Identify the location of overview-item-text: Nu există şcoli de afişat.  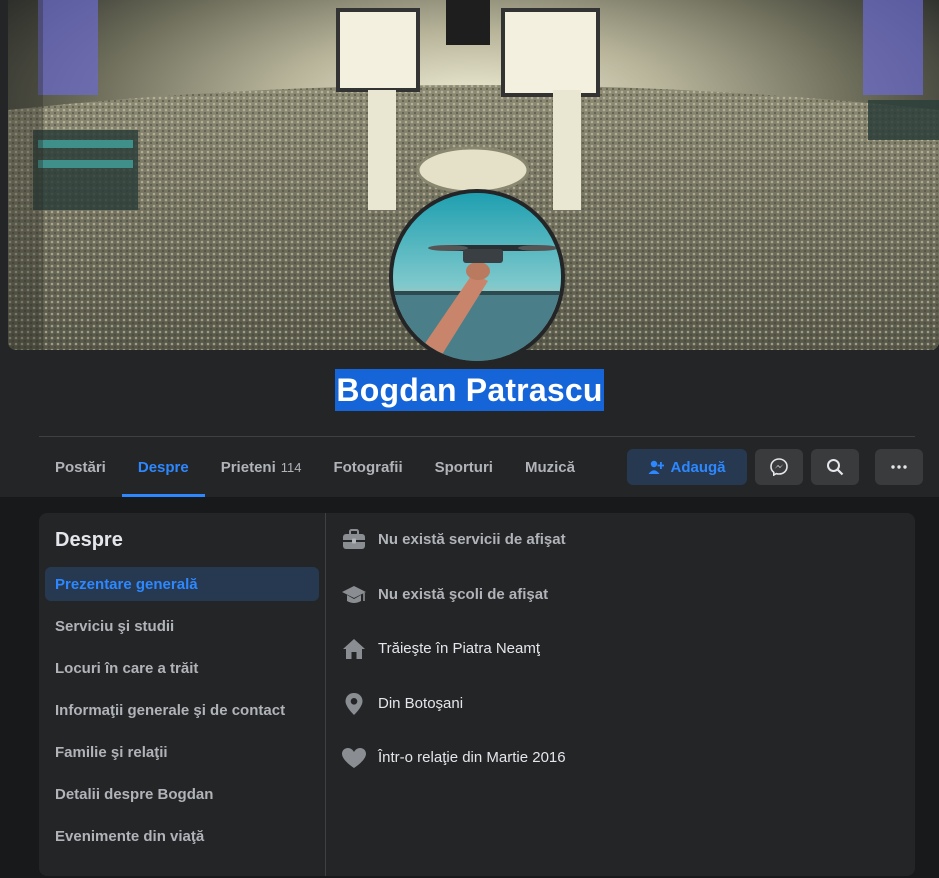
(463, 594).